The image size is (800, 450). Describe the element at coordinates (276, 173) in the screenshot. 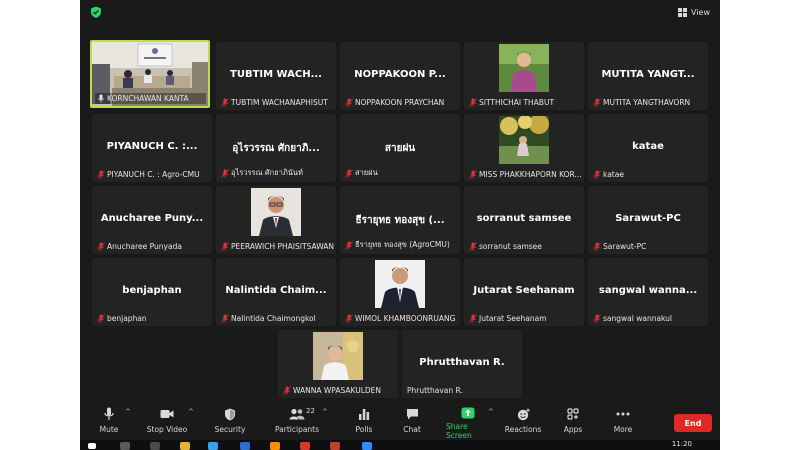

I see `participant-name-caption: อุไรวรรณ ศักยาภินันท์` at that location.